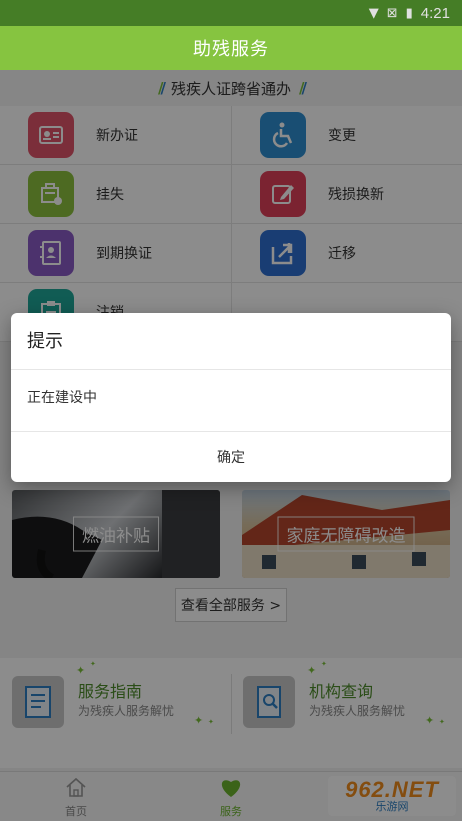 The width and height of the screenshot is (462, 821). What do you see at coordinates (231, 369) in the screenshot?
I see `divider` at bounding box center [231, 369].